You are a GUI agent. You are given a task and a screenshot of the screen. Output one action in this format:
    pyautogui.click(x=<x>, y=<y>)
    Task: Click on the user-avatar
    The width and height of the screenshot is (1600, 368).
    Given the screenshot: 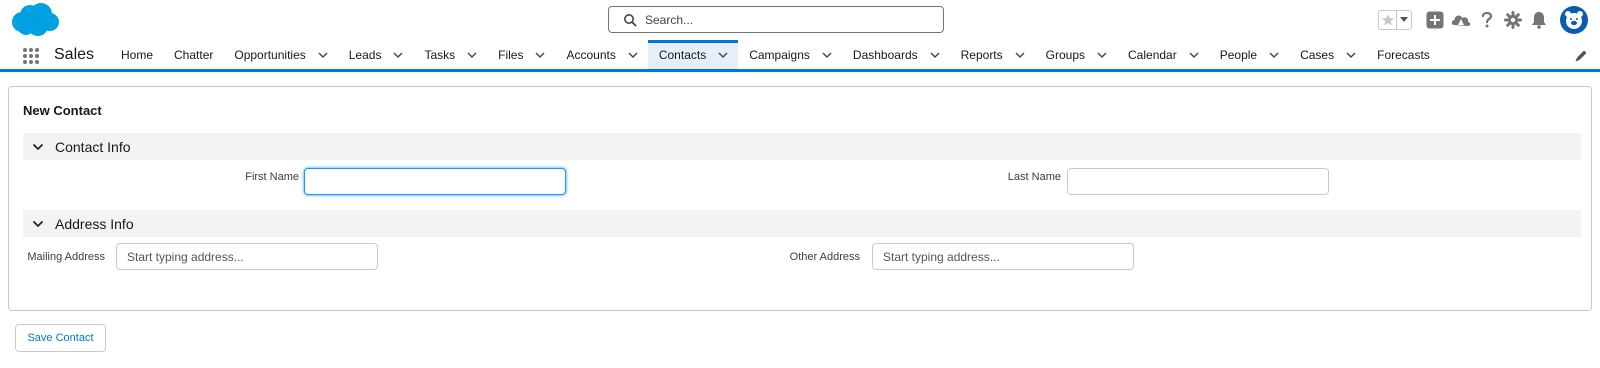 What is the action you would take?
    pyautogui.click(x=1574, y=20)
    